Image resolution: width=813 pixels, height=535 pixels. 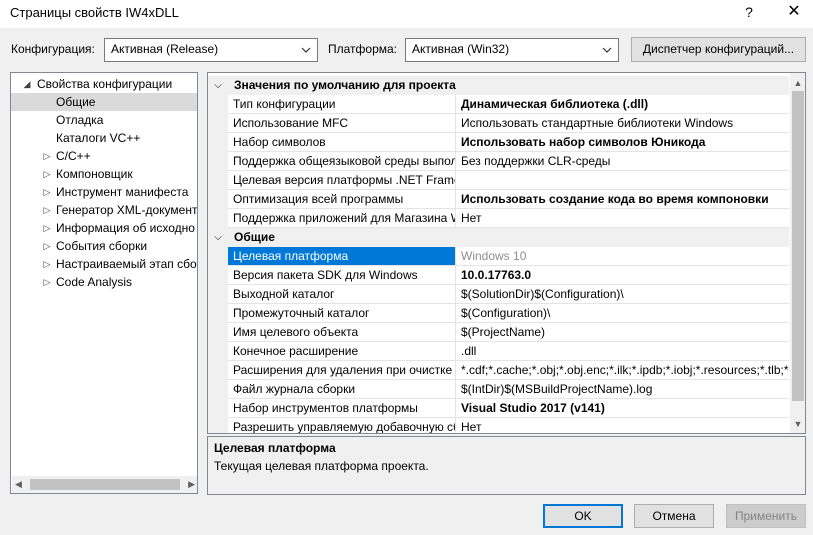 What do you see at coordinates (622, 142) in the screenshot?
I see `property-value: Использовать набор символов Юникода` at bounding box center [622, 142].